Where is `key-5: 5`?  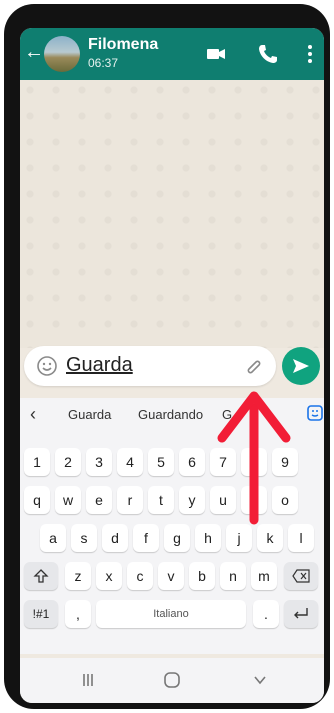 key-5: 5 is located at coordinates (161, 462).